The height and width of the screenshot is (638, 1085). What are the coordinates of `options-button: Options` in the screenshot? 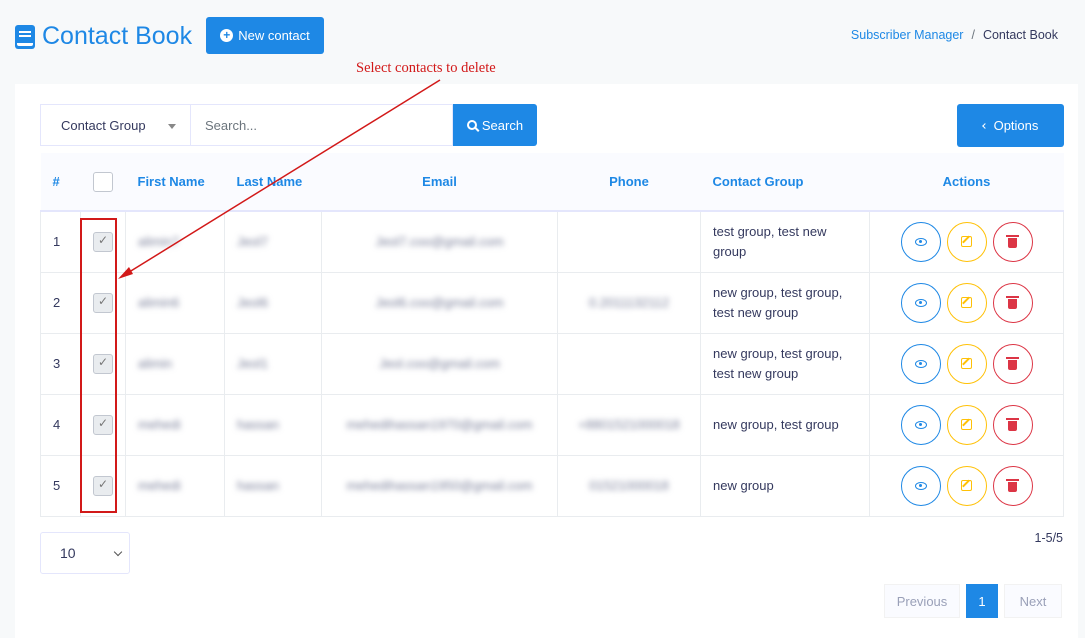 It's located at (1010, 125).